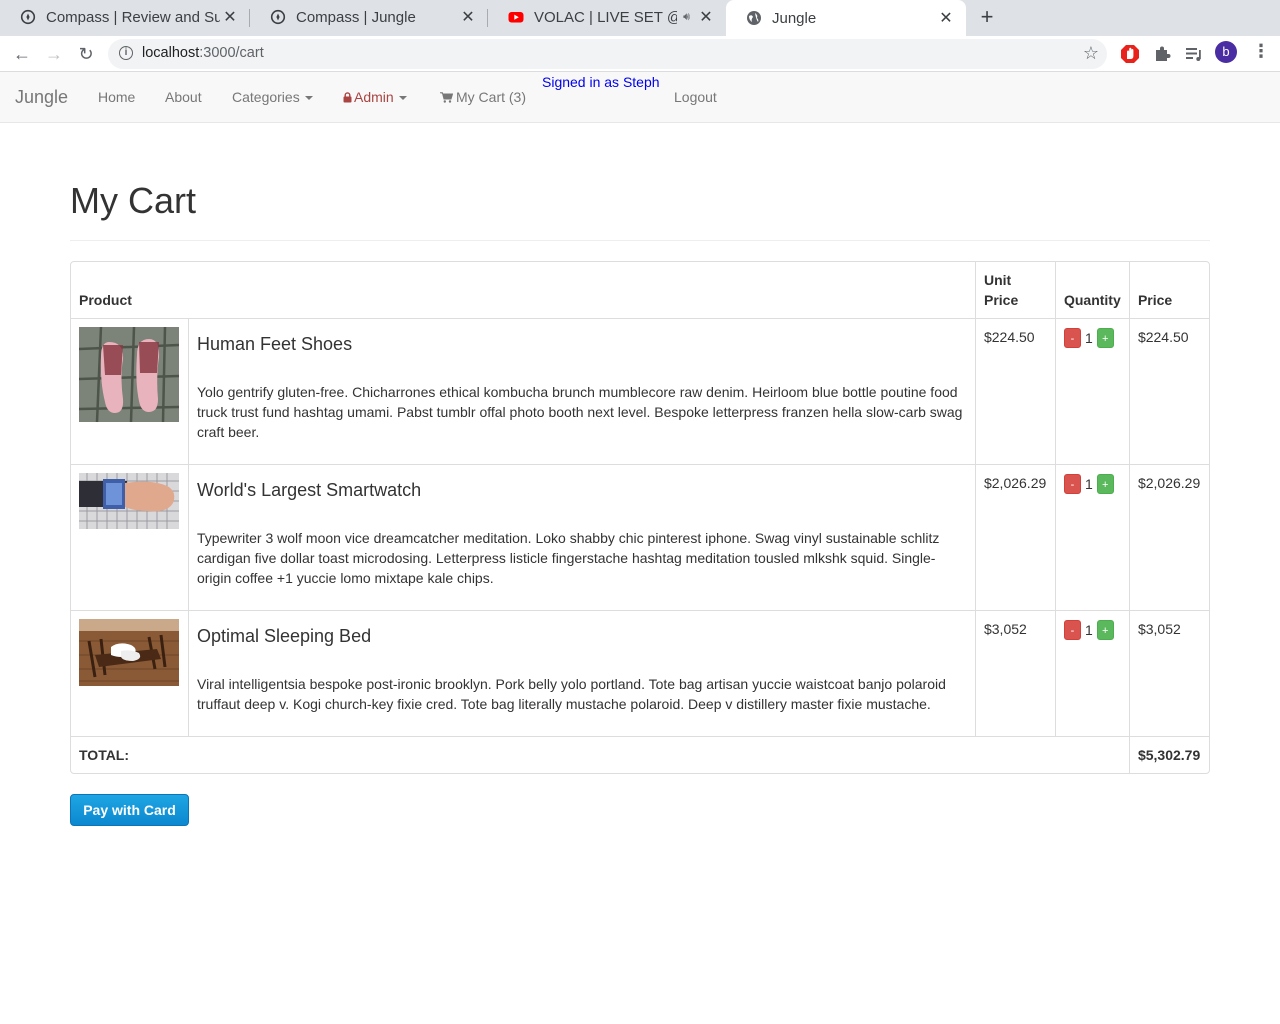 This screenshot has width=1280, height=1024. Describe the element at coordinates (846, 18) in the screenshot. I see `browser-tab-4: Jungle ✕` at that location.